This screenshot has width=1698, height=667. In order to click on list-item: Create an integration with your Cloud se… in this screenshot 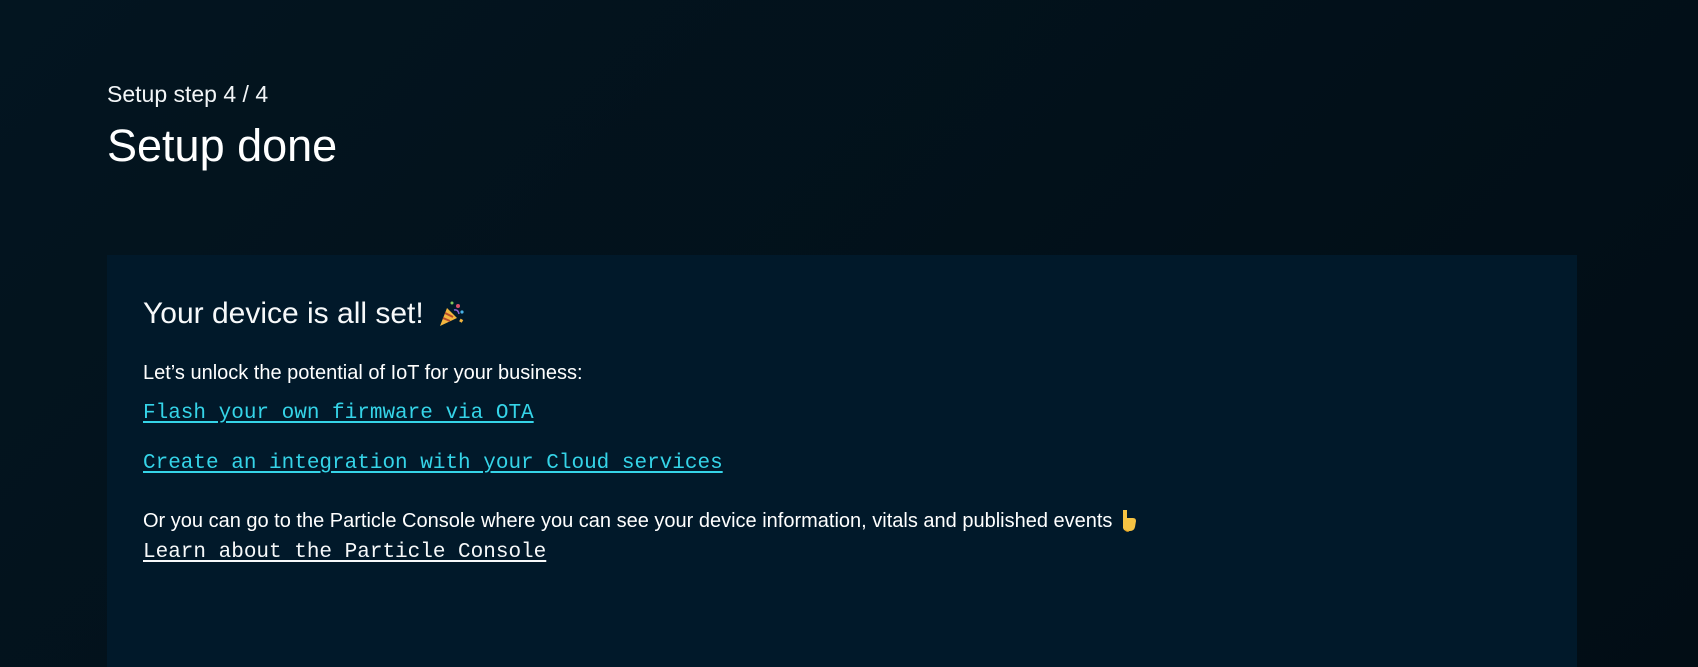, I will do `click(842, 463)`.